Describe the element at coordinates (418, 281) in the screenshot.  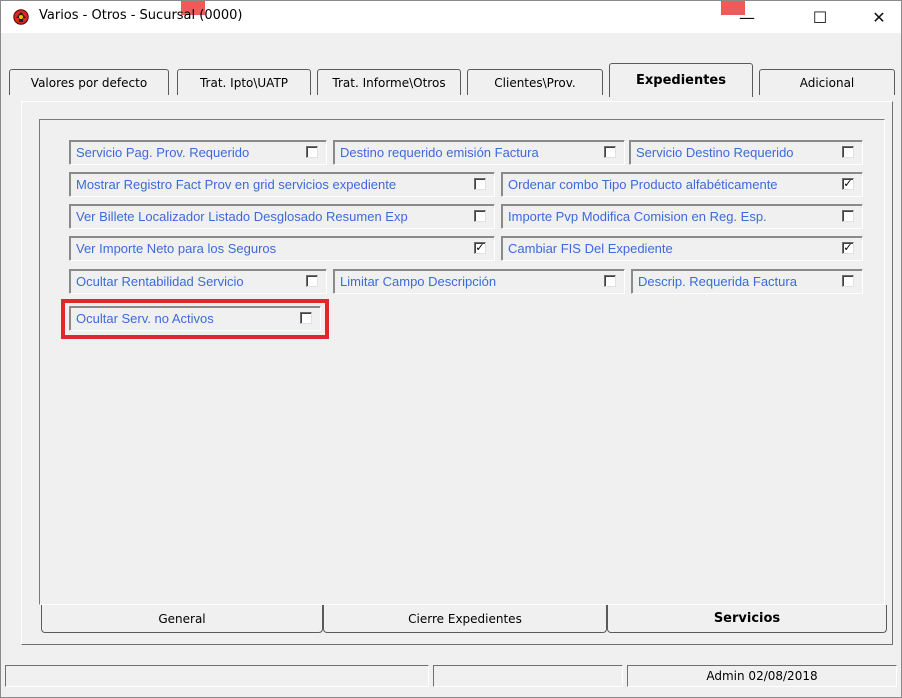
I see `option-label: Limitar Campo Descripción` at that location.